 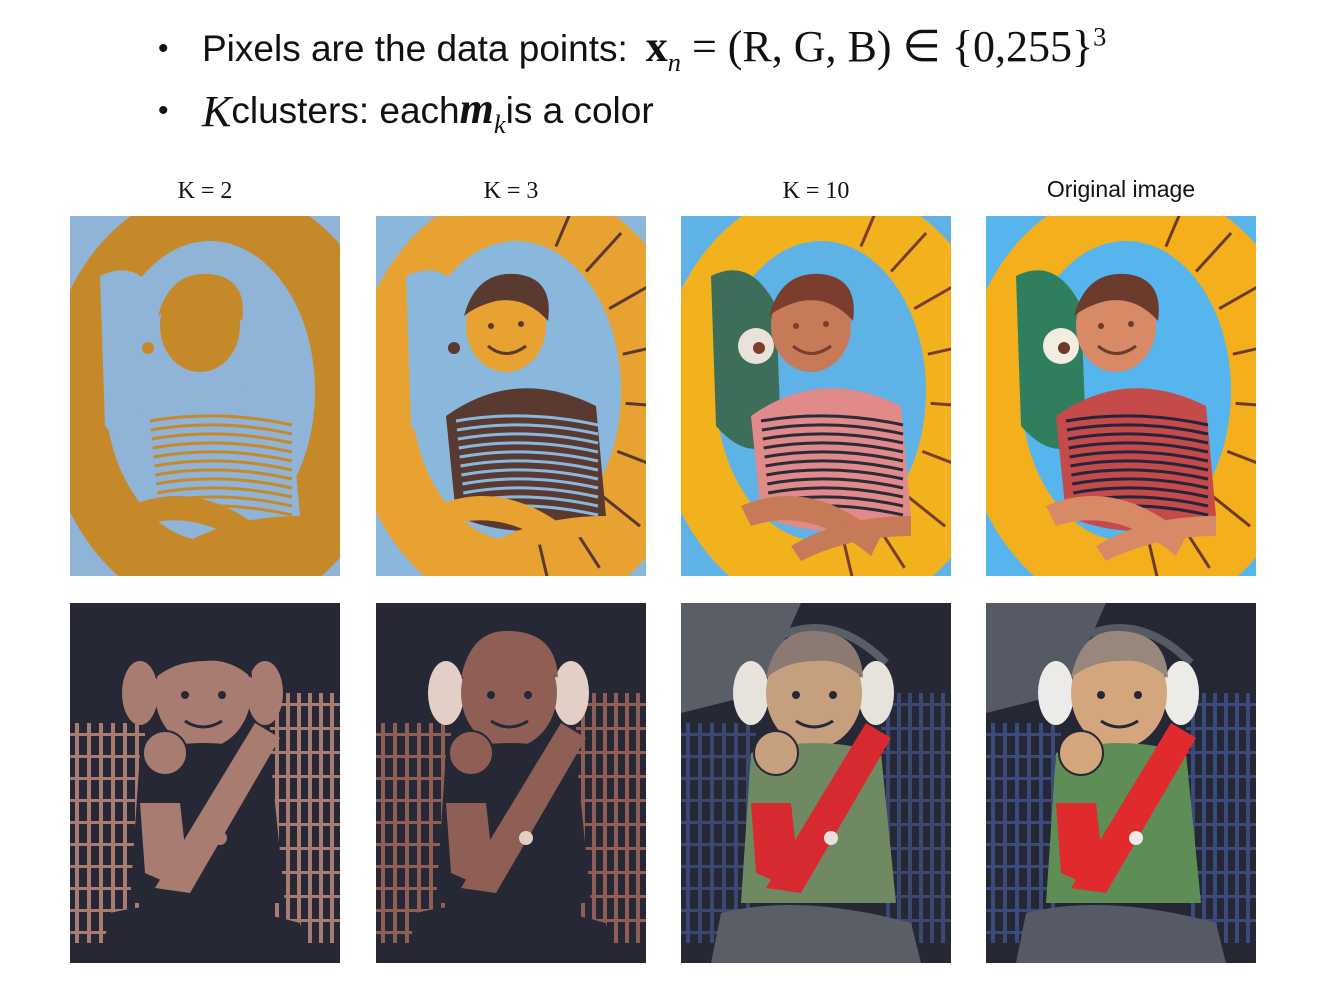 I want to click on bullet-text-end: is a color, so click(x=579, y=110).